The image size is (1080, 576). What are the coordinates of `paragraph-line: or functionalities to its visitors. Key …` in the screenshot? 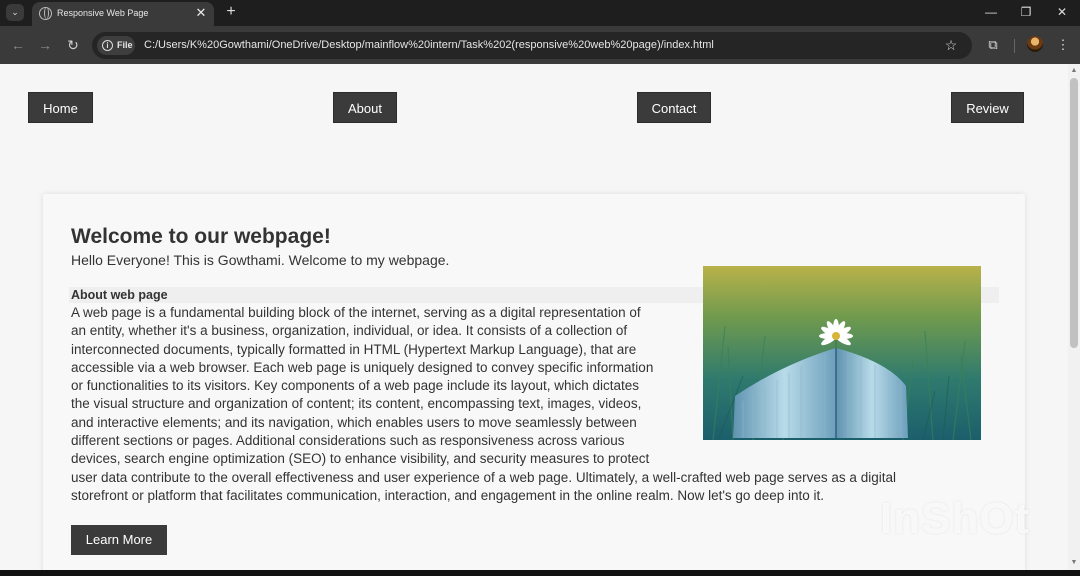 It's located at (355, 386).